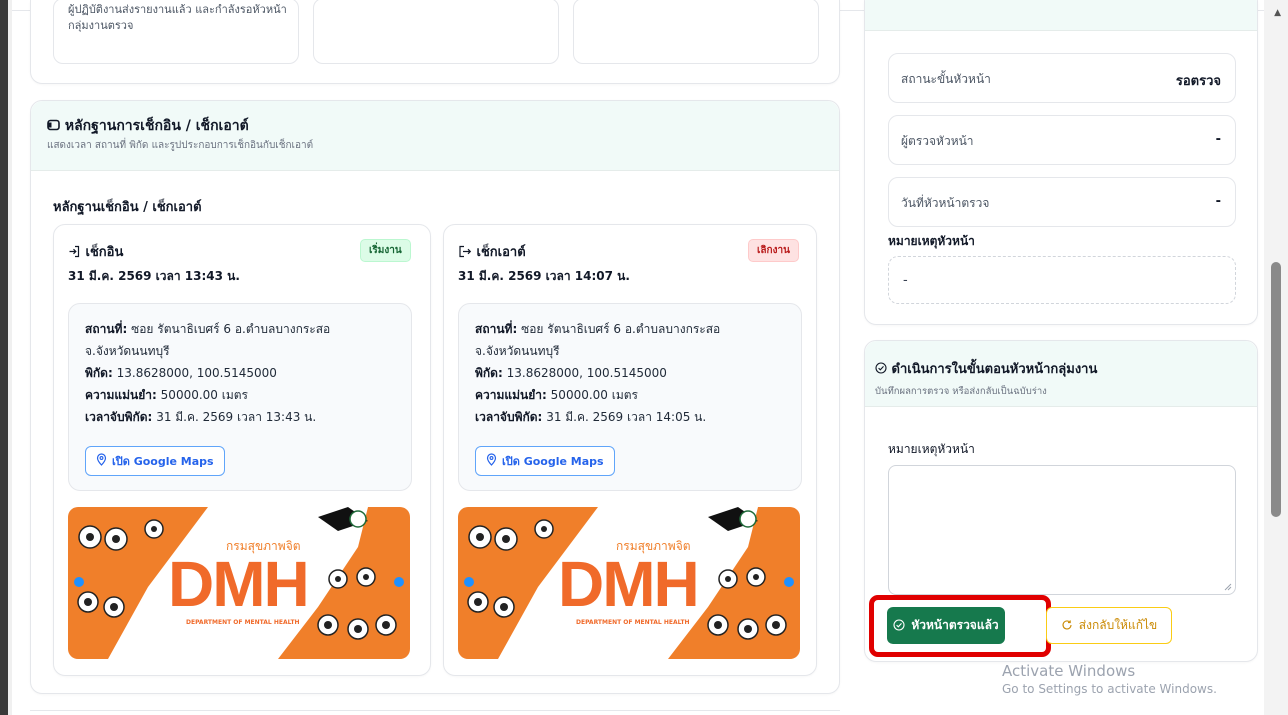 This screenshot has width=1288, height=715. Describe the element at coordinates (181, 373) in the screenshot. I see `checkin-coords: พิกัด: 13.8628000, 100.5145000` at that location.